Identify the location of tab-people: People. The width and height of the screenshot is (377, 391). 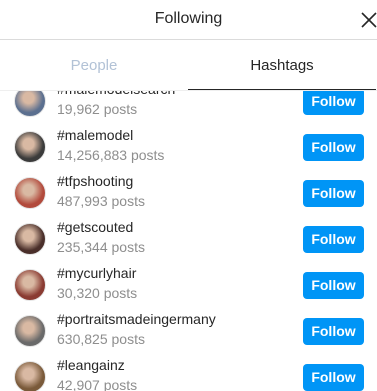
(94, 65).